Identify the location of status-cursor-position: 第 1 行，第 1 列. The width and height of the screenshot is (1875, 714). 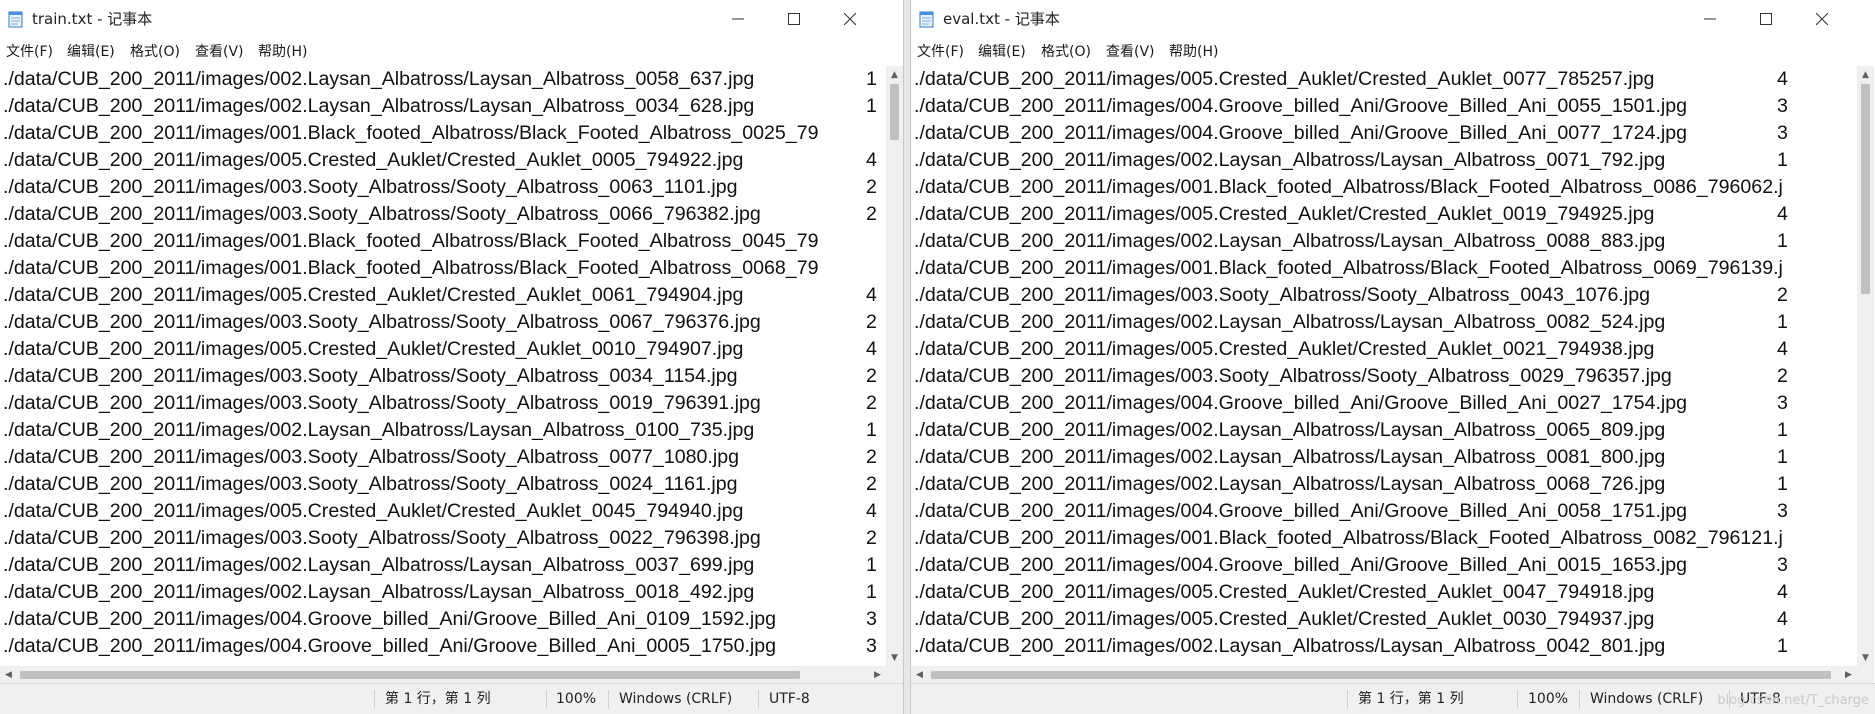
(1411, 699).